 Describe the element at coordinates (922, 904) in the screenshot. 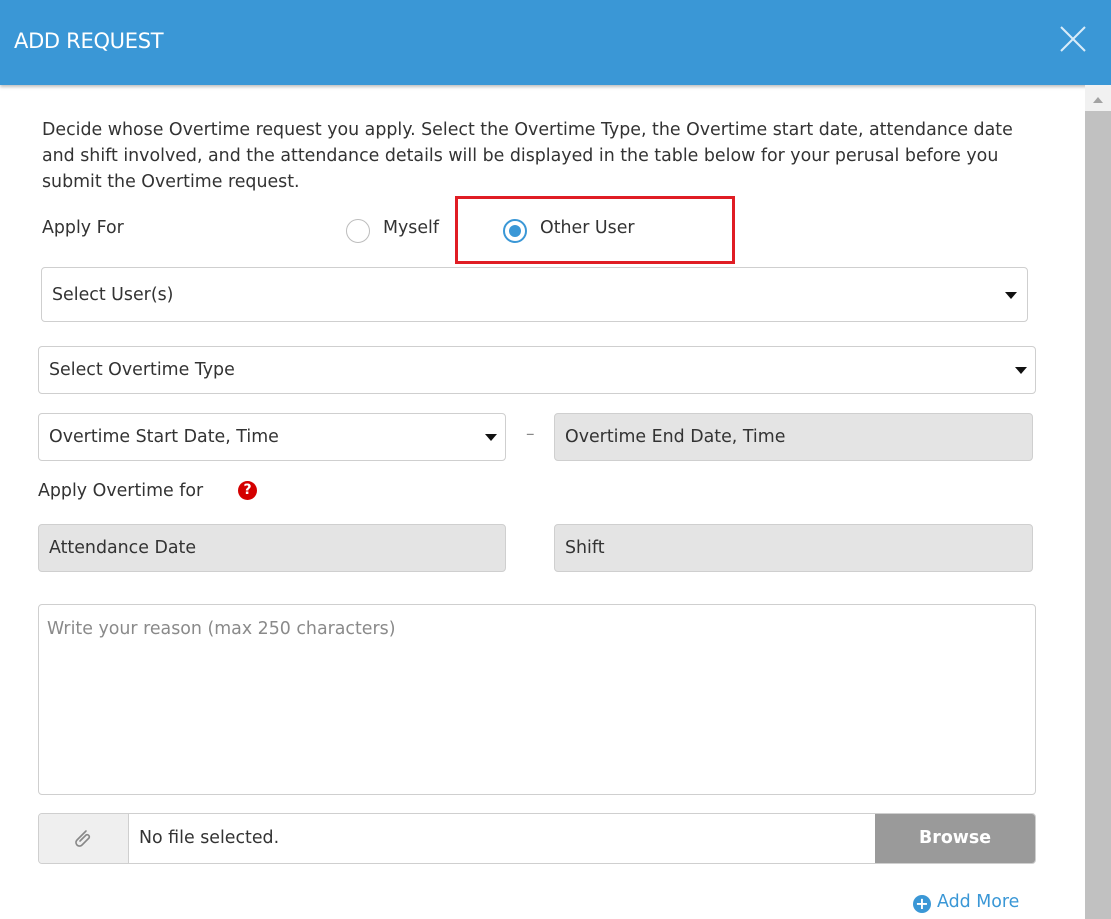

I see `plus-circle-icon: +` at that location.